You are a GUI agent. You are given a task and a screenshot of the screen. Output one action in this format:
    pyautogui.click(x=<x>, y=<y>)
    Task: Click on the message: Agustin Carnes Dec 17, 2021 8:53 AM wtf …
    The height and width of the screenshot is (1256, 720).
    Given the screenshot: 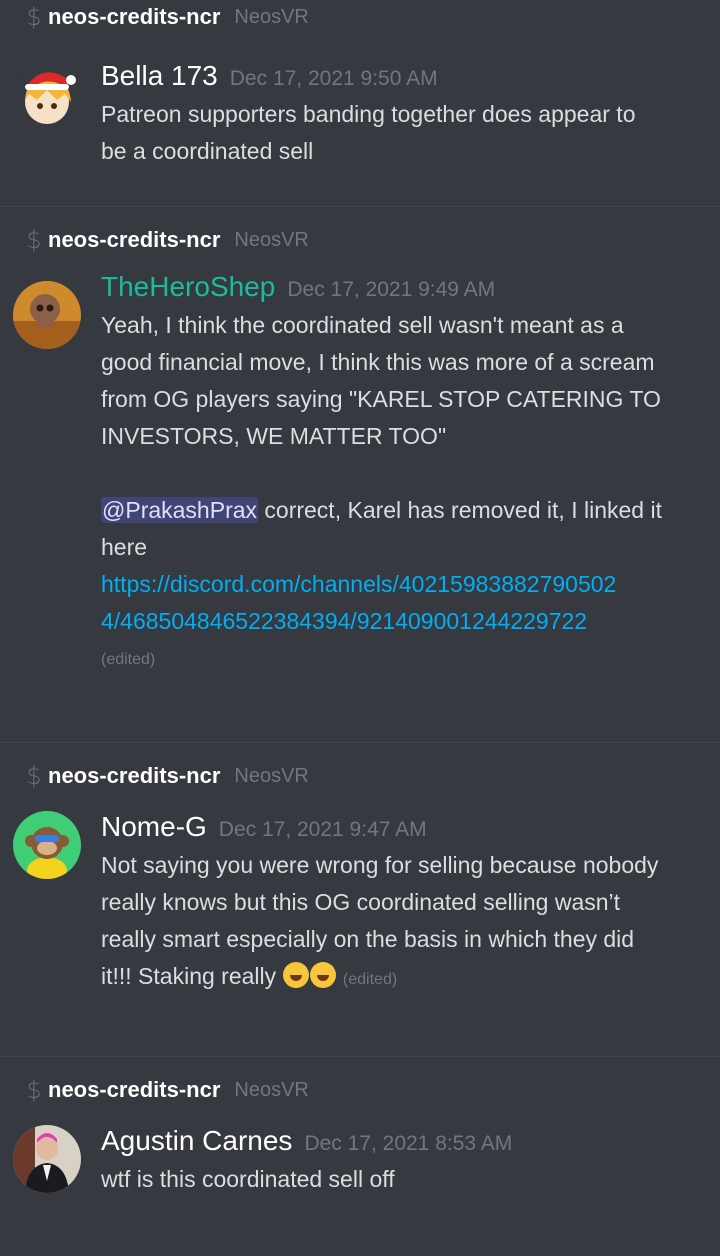 What is the action you would take?
    pyautogui.click(x=360, y=1161)
    